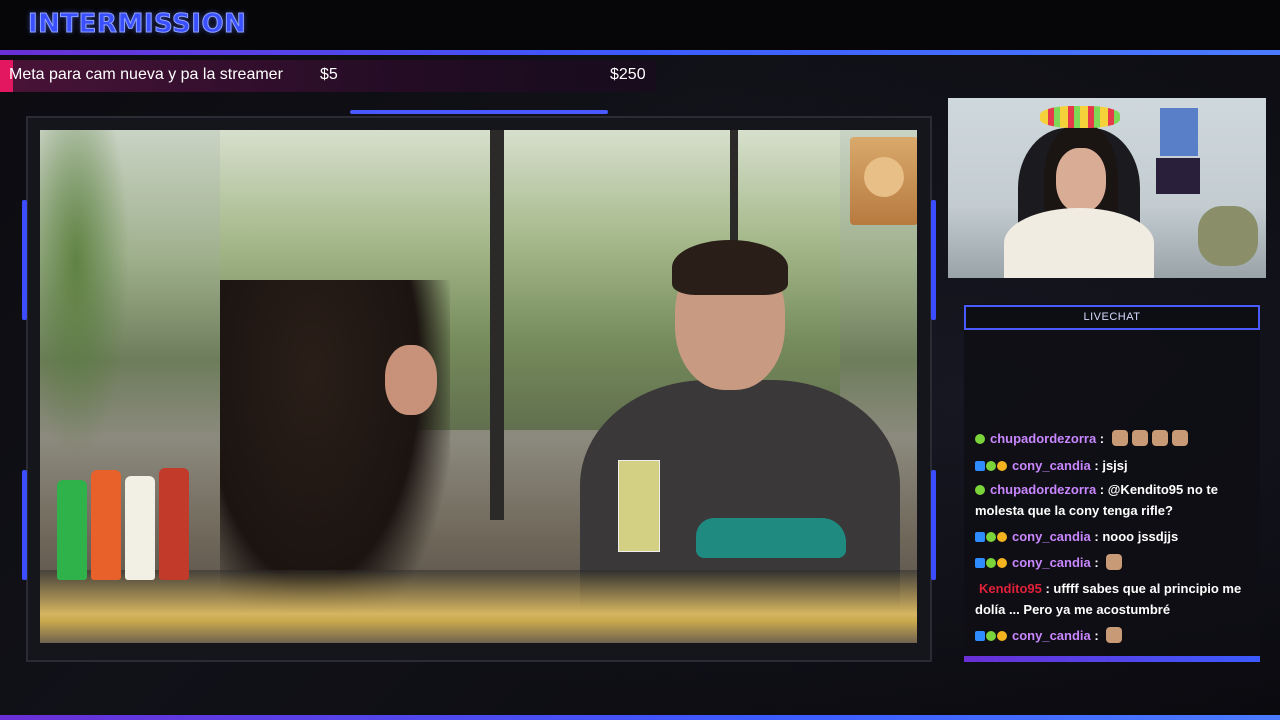 The width and height of the screenshot is (1280, 720). Describe the element at coordinates (137, 24) in the screenshot. I see `intermission-title: INTERMISSION` at that location.